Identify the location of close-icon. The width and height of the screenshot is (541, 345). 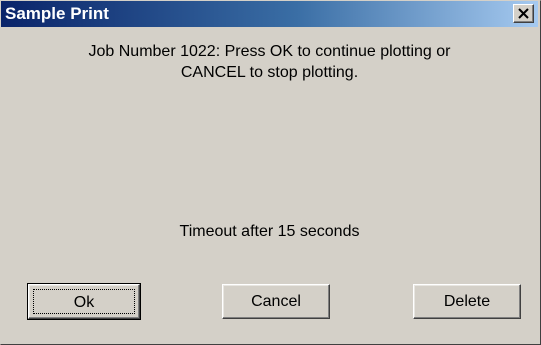
(523, 13).